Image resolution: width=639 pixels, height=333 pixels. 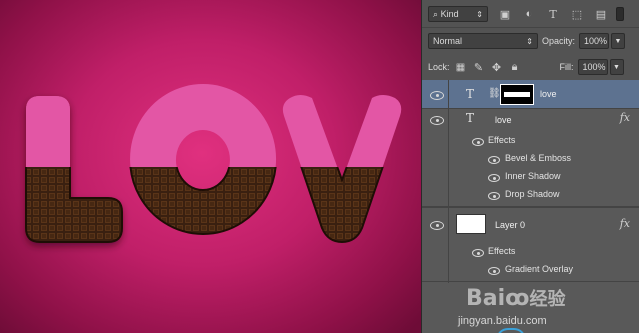 I want to click on layer-mask-thumbnail, so click(x=517, y=94).